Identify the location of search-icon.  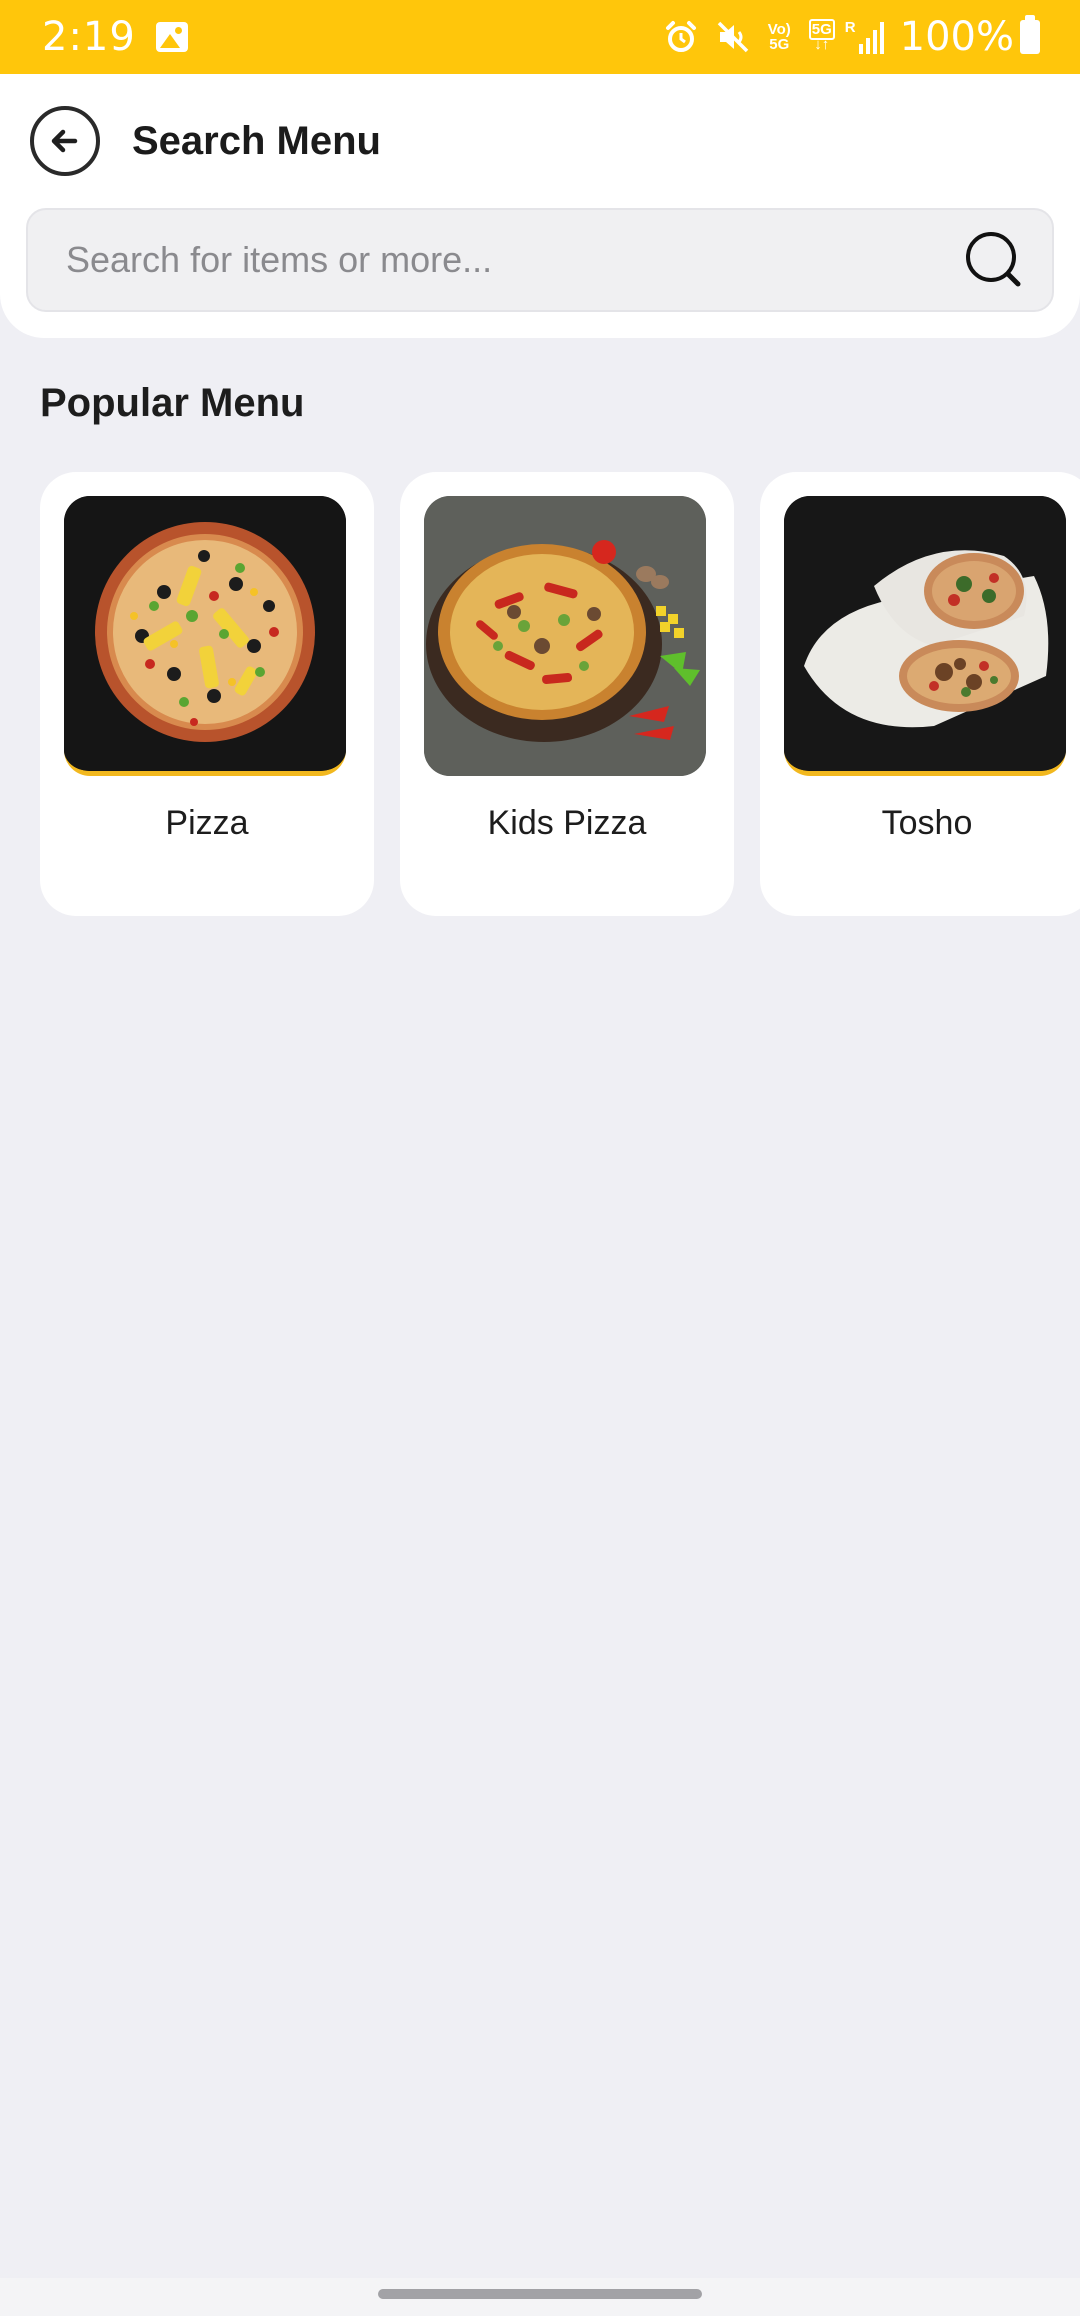
(994, 260).